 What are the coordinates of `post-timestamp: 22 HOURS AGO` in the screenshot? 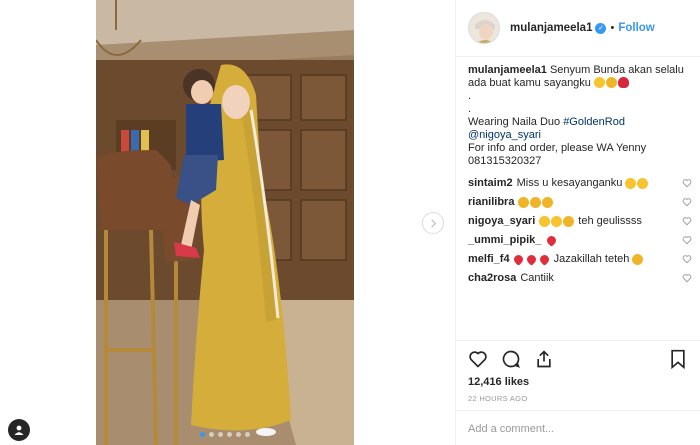 It's located at (497, 398).